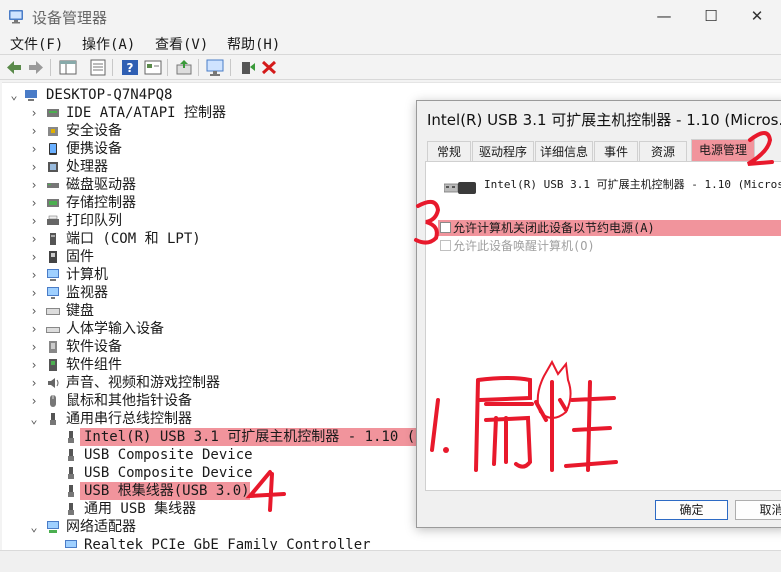 This screenshot has height=572, width=781. I want to click on annotation-1-char-xing, so click(576, 426).